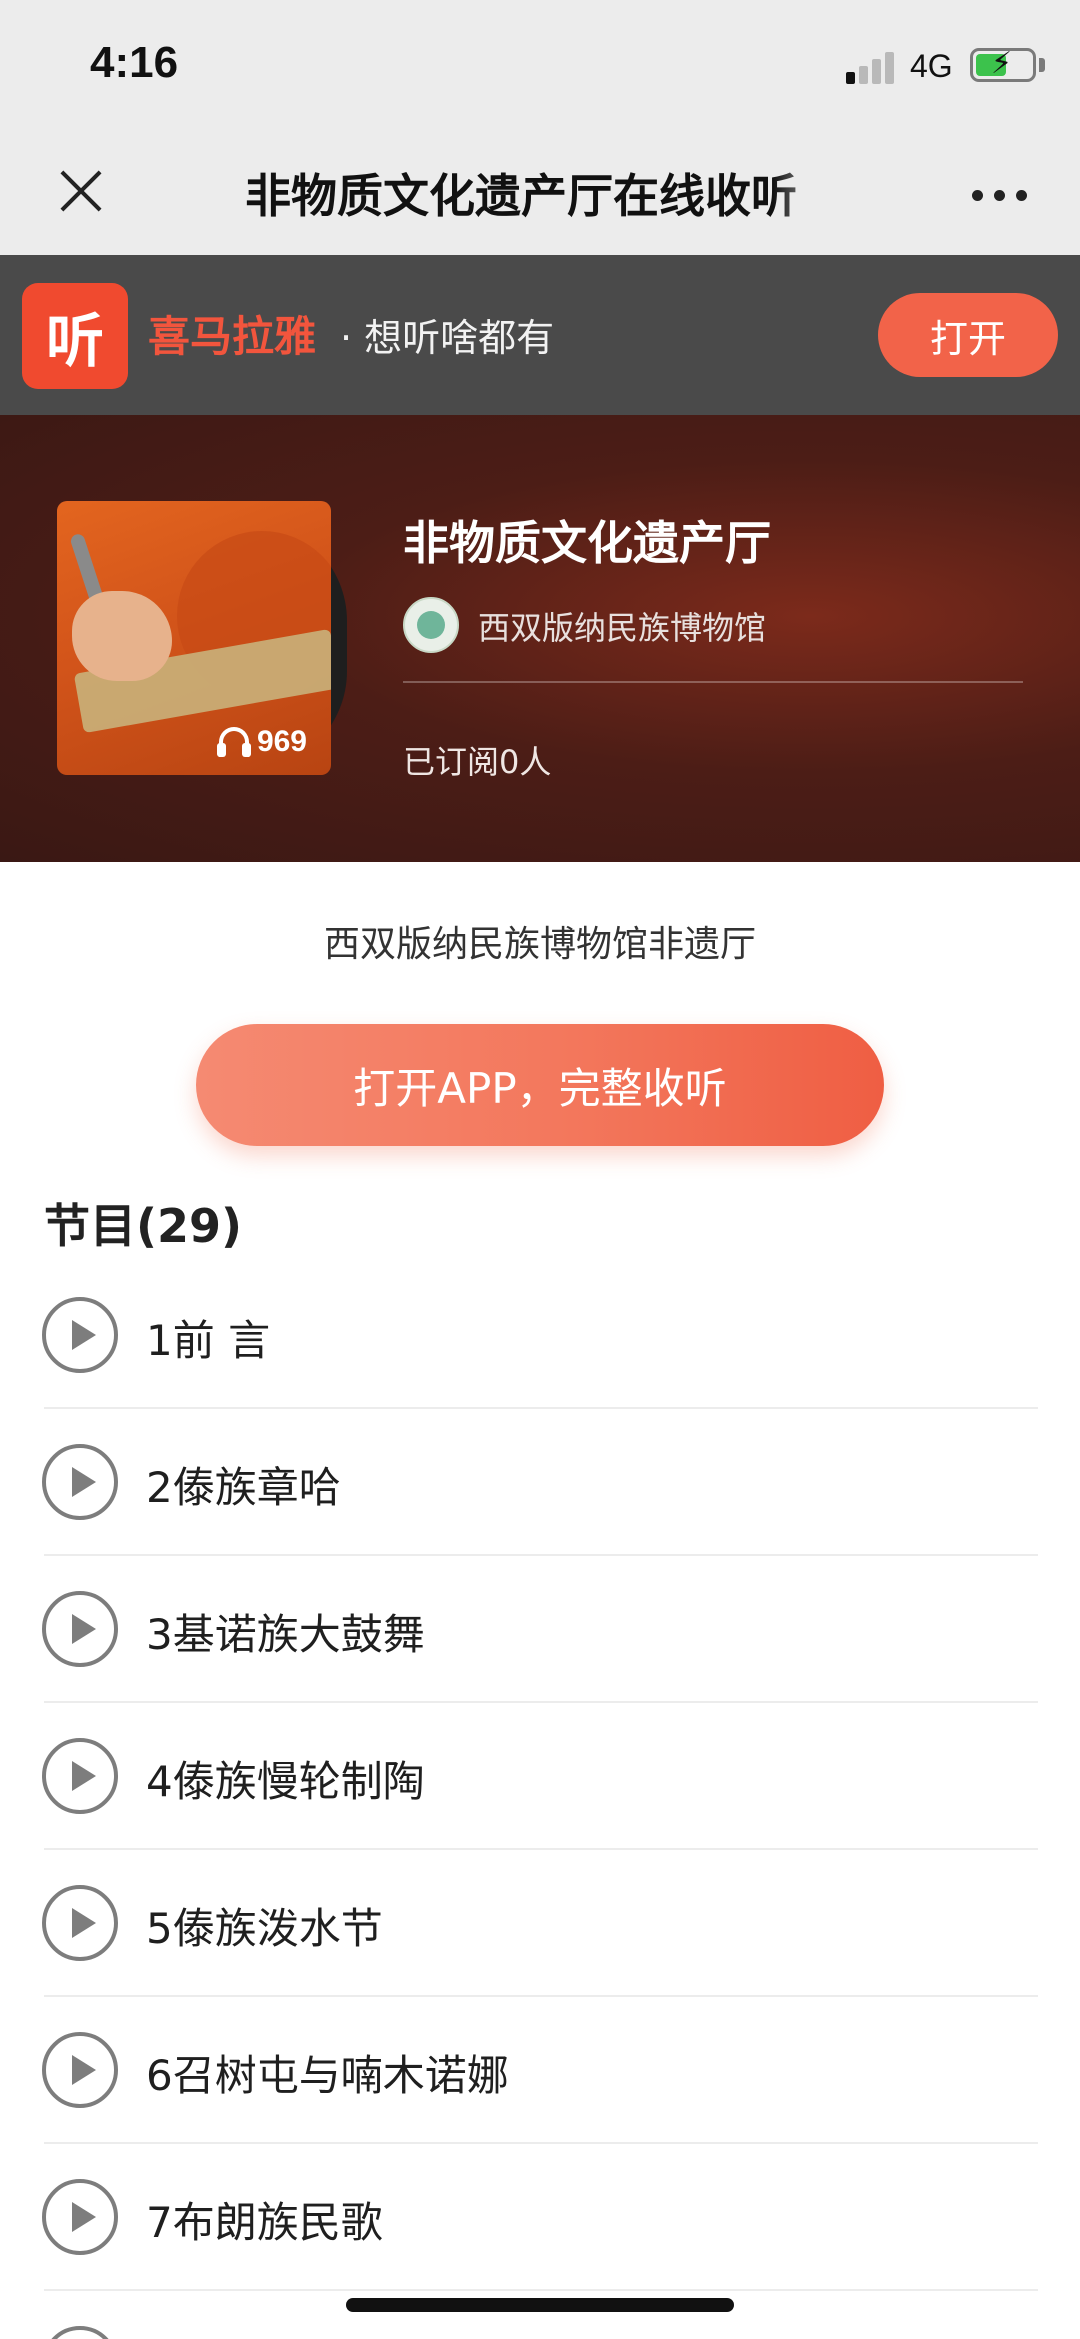 Image resolution: width=1080 pixels, height=2339 pixels. I want to click on play-count: 969, so click(261, 742).